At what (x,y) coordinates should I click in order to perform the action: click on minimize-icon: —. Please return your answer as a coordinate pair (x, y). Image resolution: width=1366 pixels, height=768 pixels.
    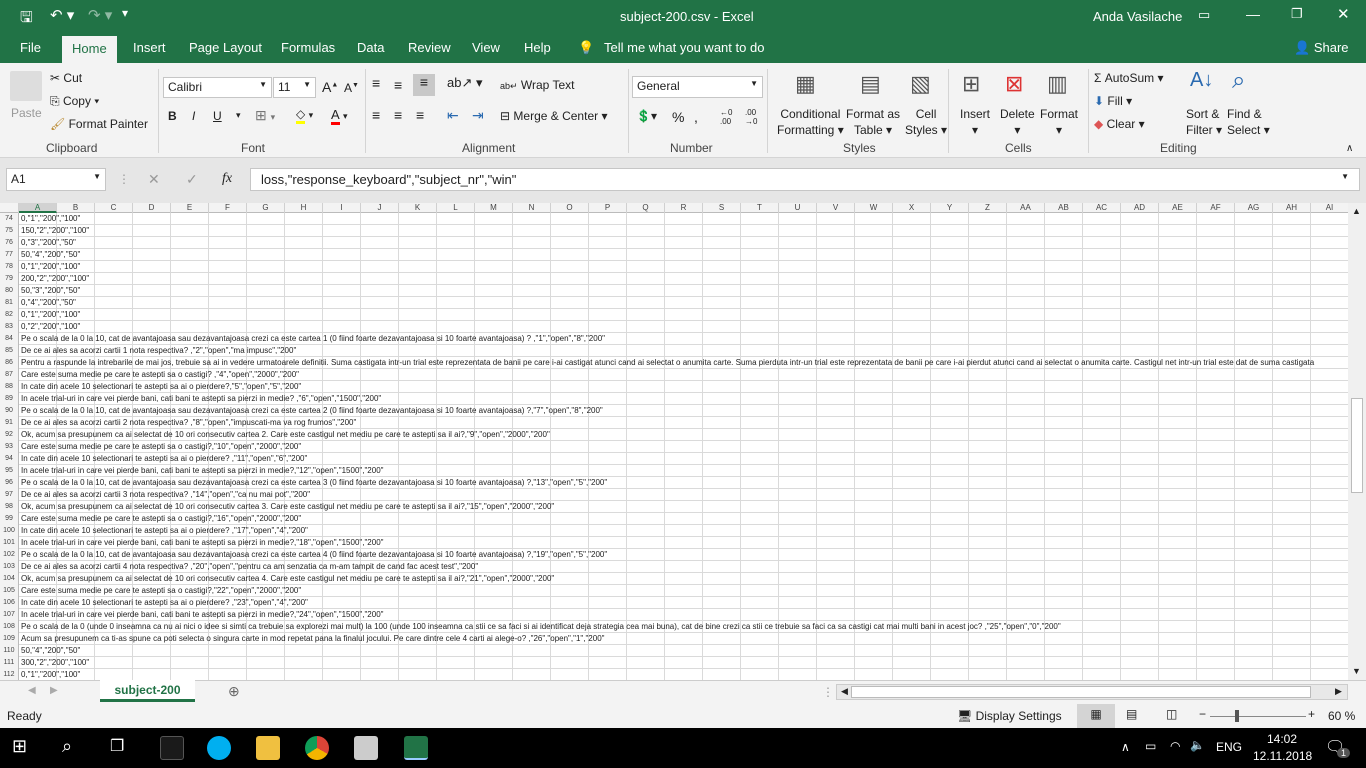
    Looking at the image, I should click on (1253, 14).